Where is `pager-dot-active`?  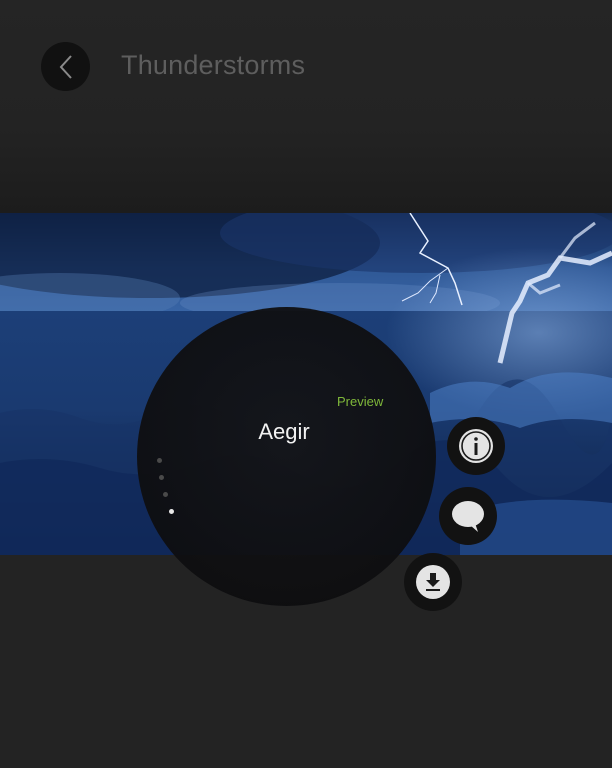 pager-dot-active is located at coordinates (171, 511).